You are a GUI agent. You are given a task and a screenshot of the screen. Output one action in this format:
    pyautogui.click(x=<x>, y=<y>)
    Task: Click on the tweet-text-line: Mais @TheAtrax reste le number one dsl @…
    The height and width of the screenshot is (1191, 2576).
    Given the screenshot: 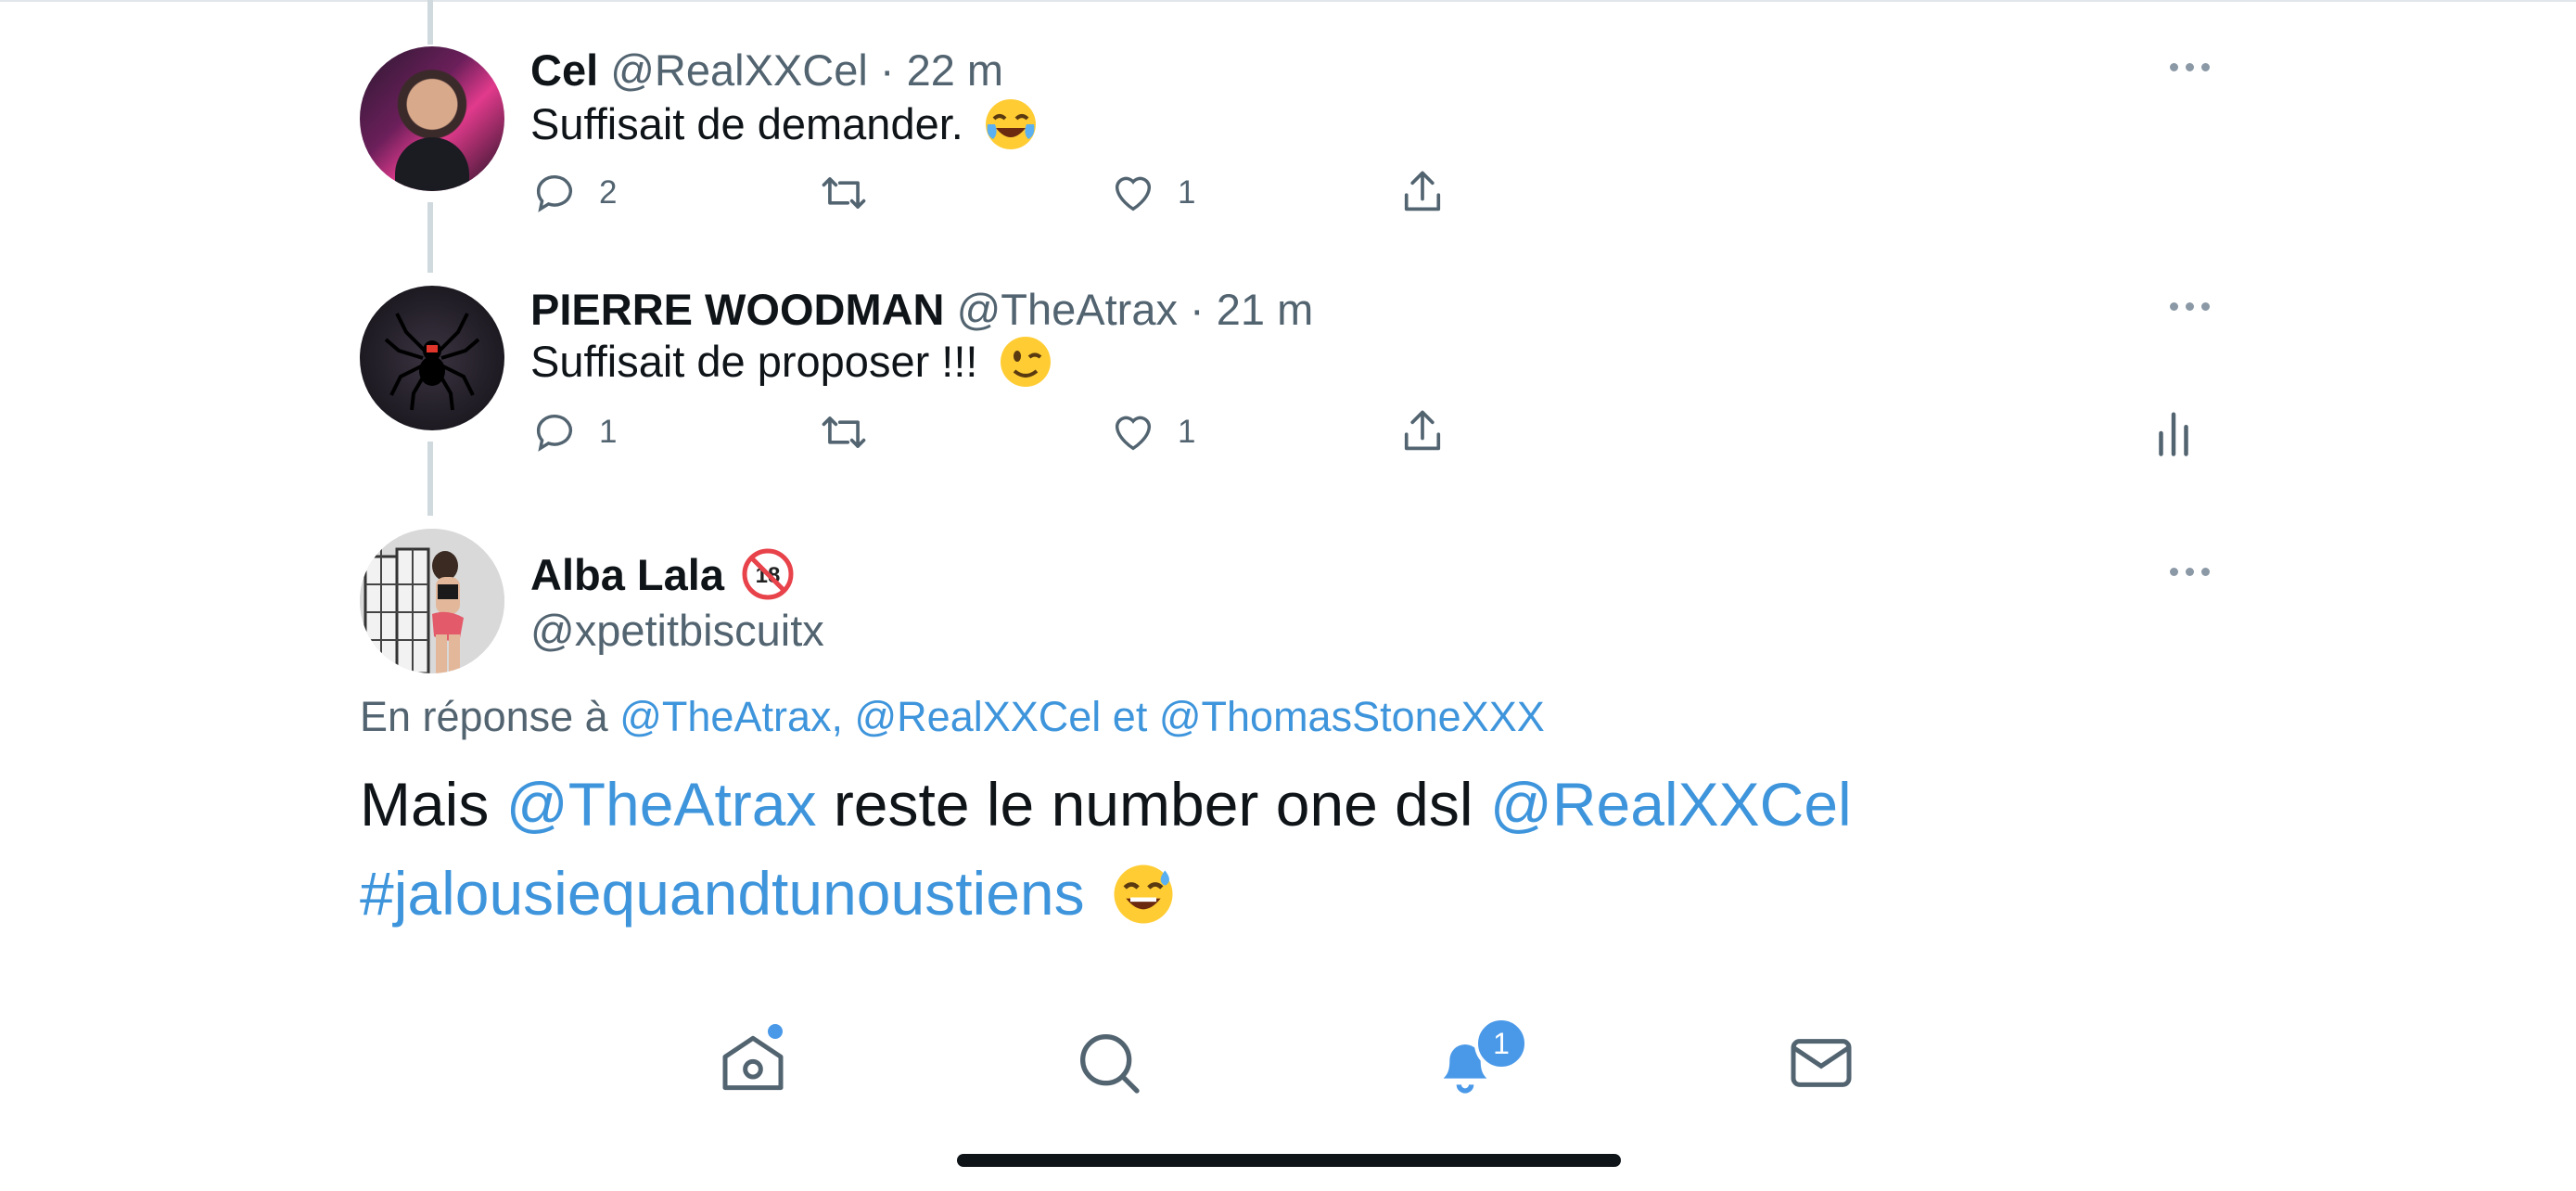 What is the action you would take?
    pyautogui.click(x=1106, y=804)
    